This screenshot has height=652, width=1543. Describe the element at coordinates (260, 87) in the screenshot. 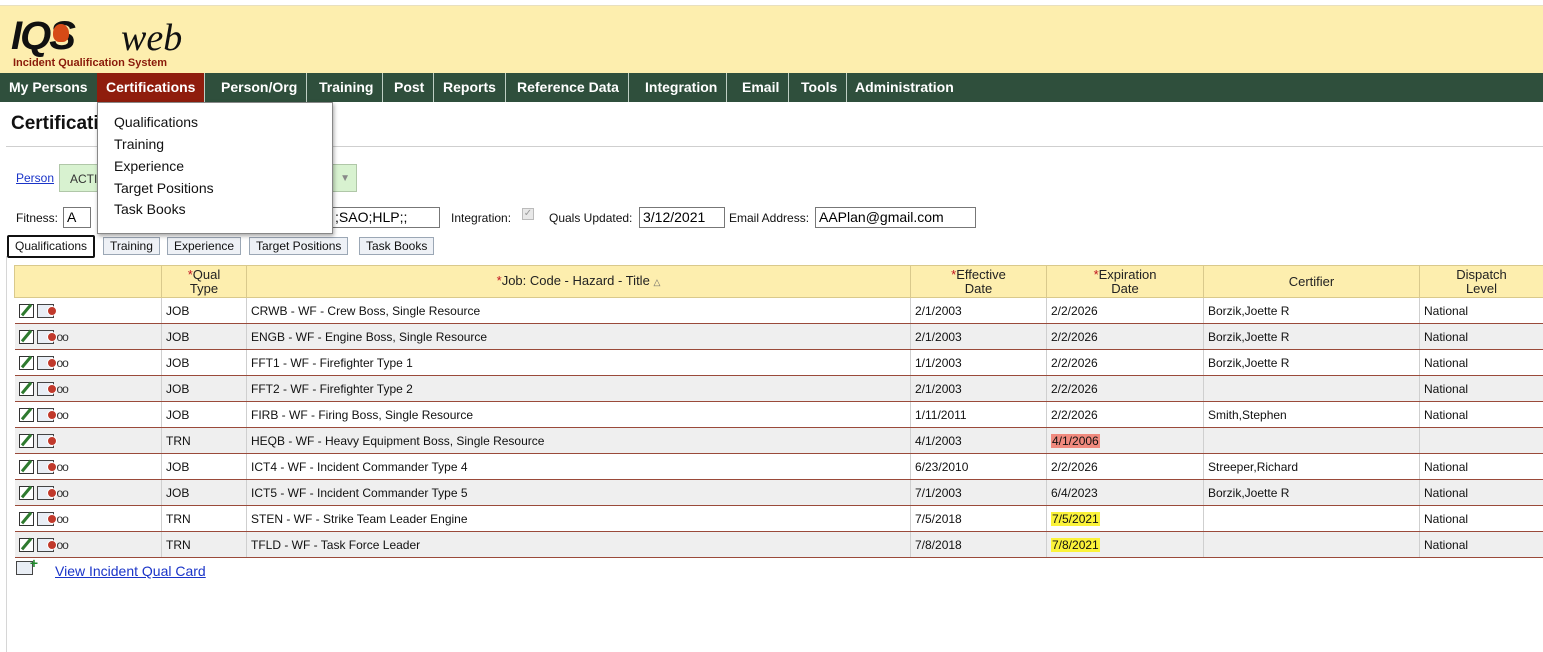

I see `nav-person-org: Person/Org` at that location.